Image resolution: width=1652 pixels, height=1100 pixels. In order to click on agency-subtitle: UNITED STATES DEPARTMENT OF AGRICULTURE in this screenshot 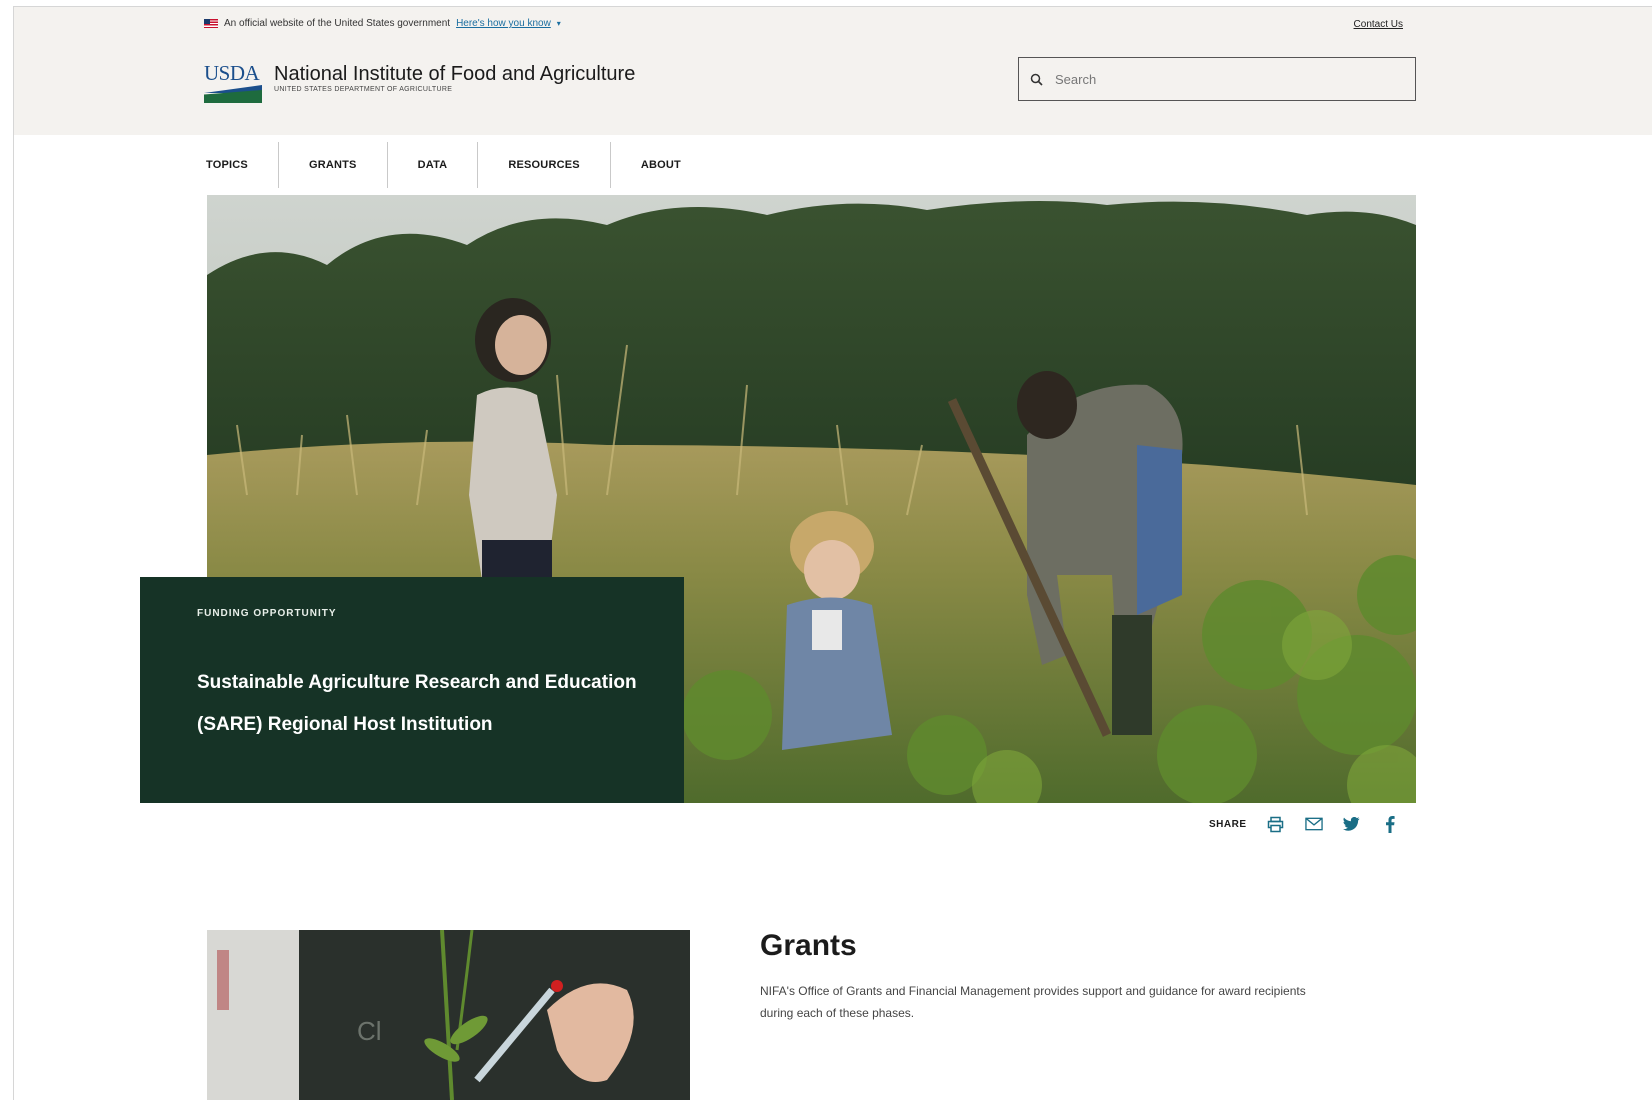, I will do `click(363, 89)`.